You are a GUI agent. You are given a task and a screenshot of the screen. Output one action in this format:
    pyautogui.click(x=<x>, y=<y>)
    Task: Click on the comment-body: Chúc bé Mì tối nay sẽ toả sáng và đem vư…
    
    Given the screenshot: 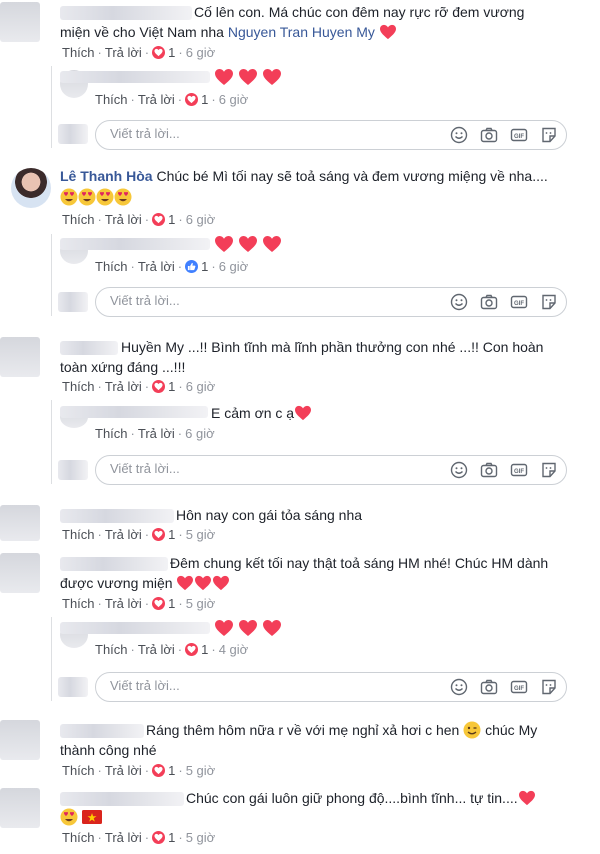 What is the action you would take?
    pyautogui.click(x=352, y=176)
    